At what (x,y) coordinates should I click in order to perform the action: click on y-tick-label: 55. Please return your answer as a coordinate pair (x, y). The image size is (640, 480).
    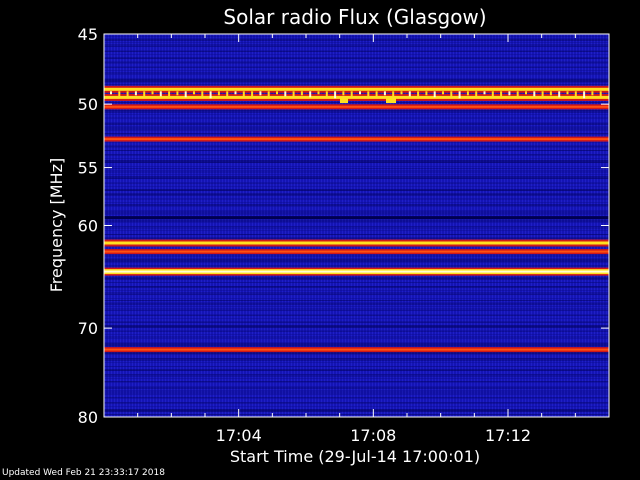
    Looking at the image, I should click on (88, 168).